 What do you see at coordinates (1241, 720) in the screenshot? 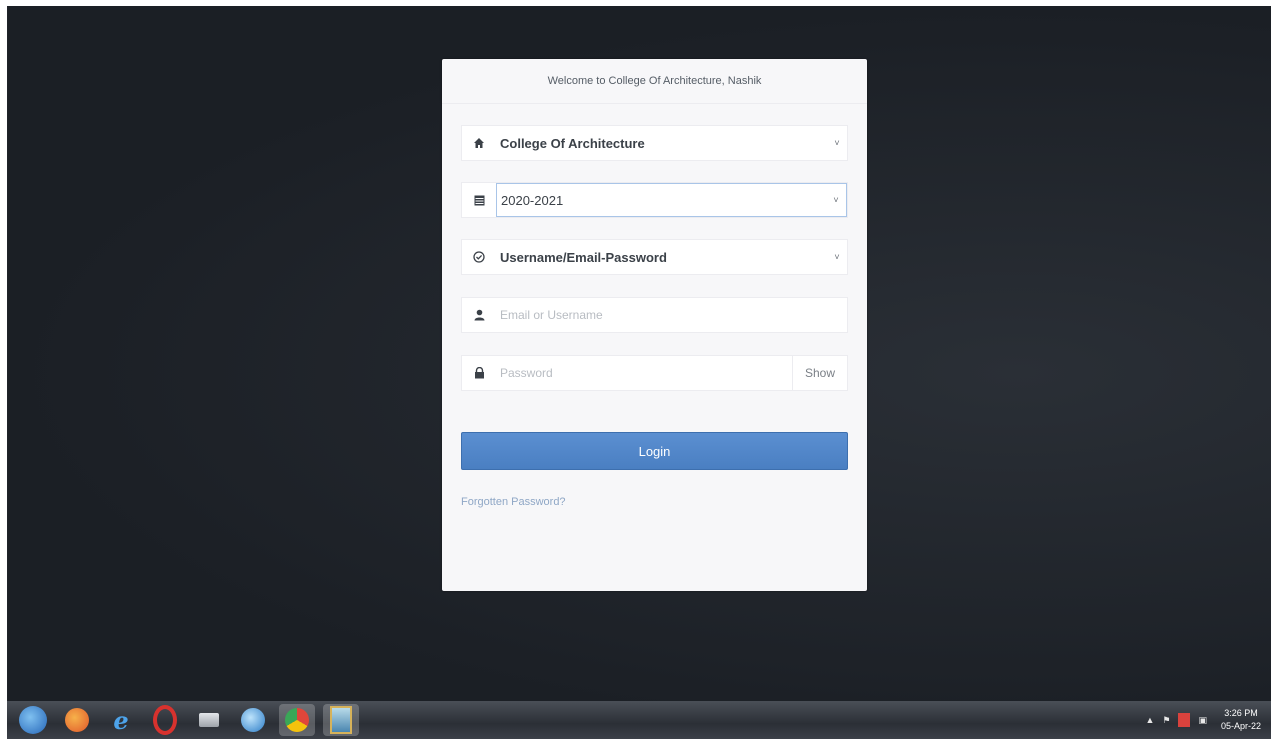
I see `clock: 3:26 PM 05-Apr-22` at bounding box center [1241, 720].